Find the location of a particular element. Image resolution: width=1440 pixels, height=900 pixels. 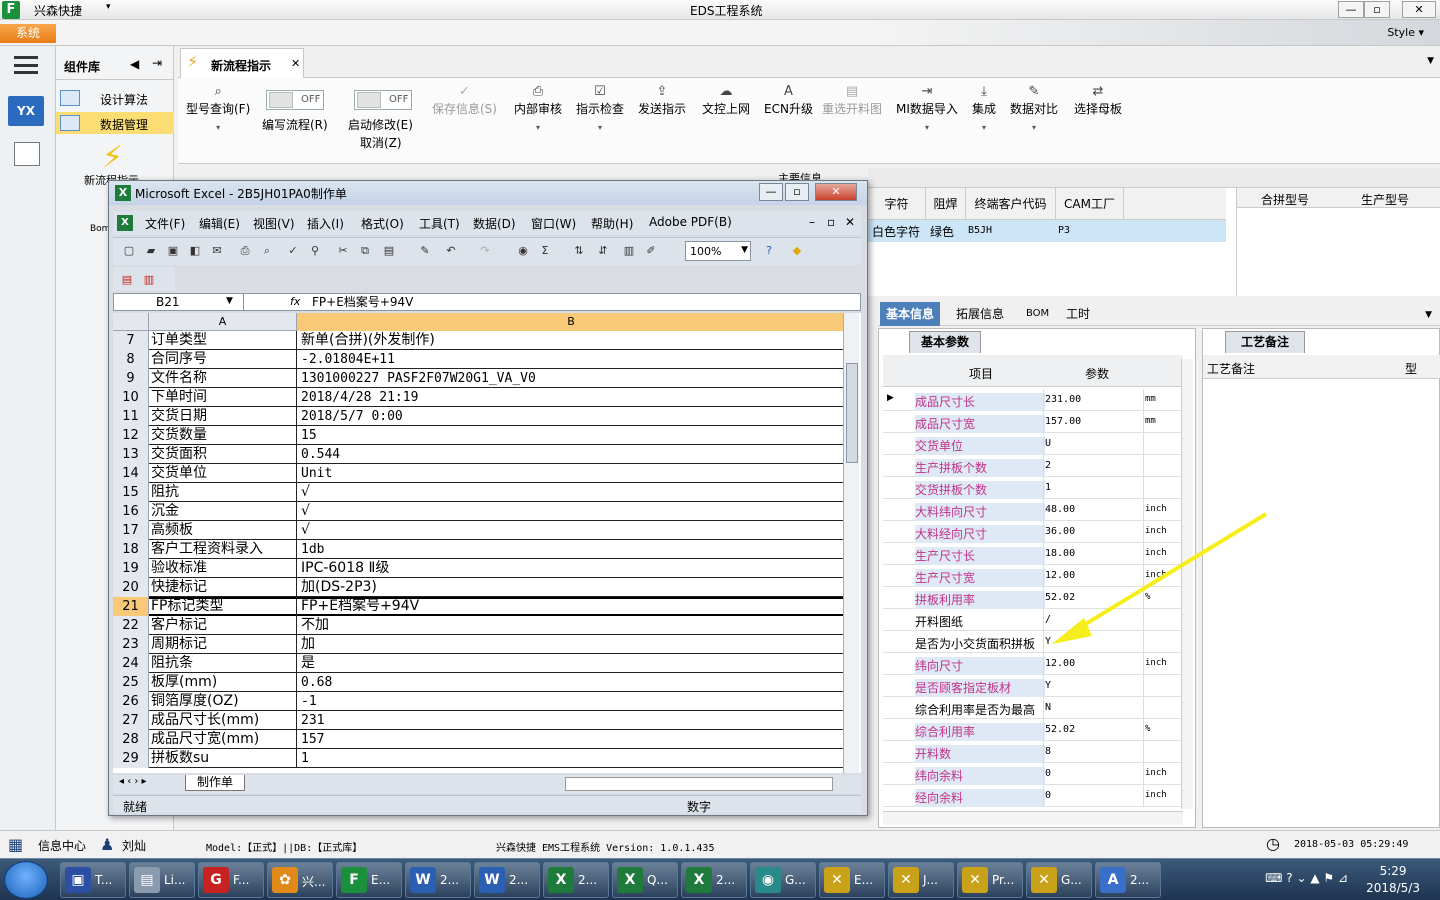

cell-a: 高频板 is located at coordinates (224, 530).